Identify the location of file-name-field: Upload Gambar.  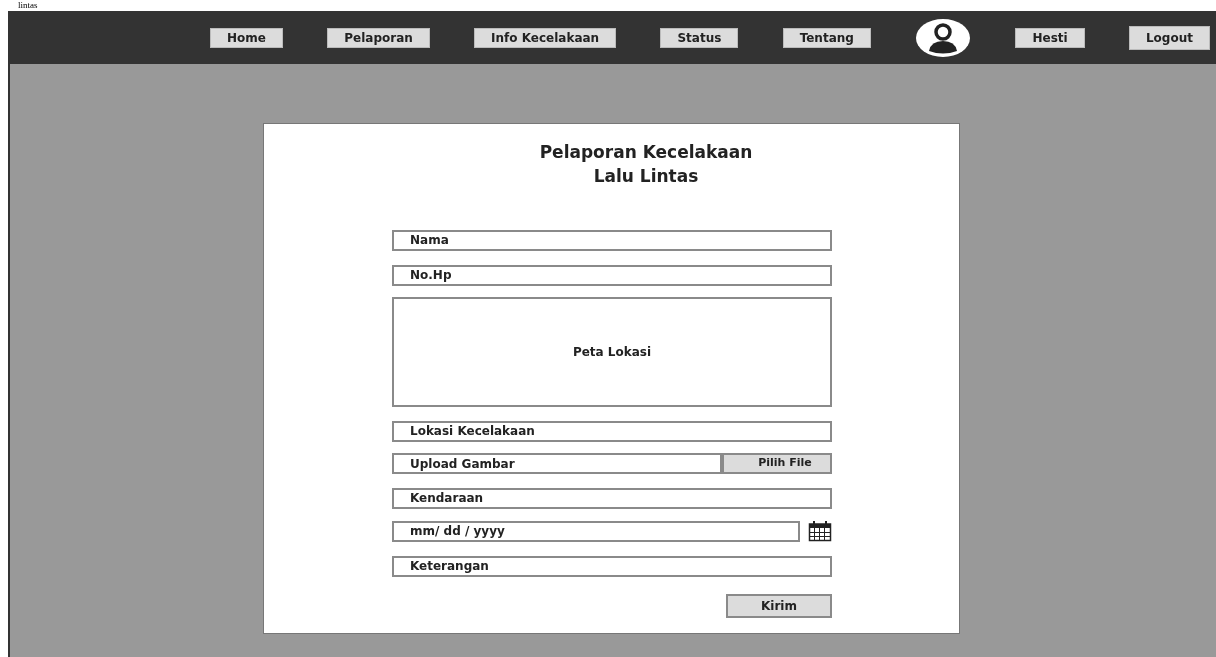
(557, 463).